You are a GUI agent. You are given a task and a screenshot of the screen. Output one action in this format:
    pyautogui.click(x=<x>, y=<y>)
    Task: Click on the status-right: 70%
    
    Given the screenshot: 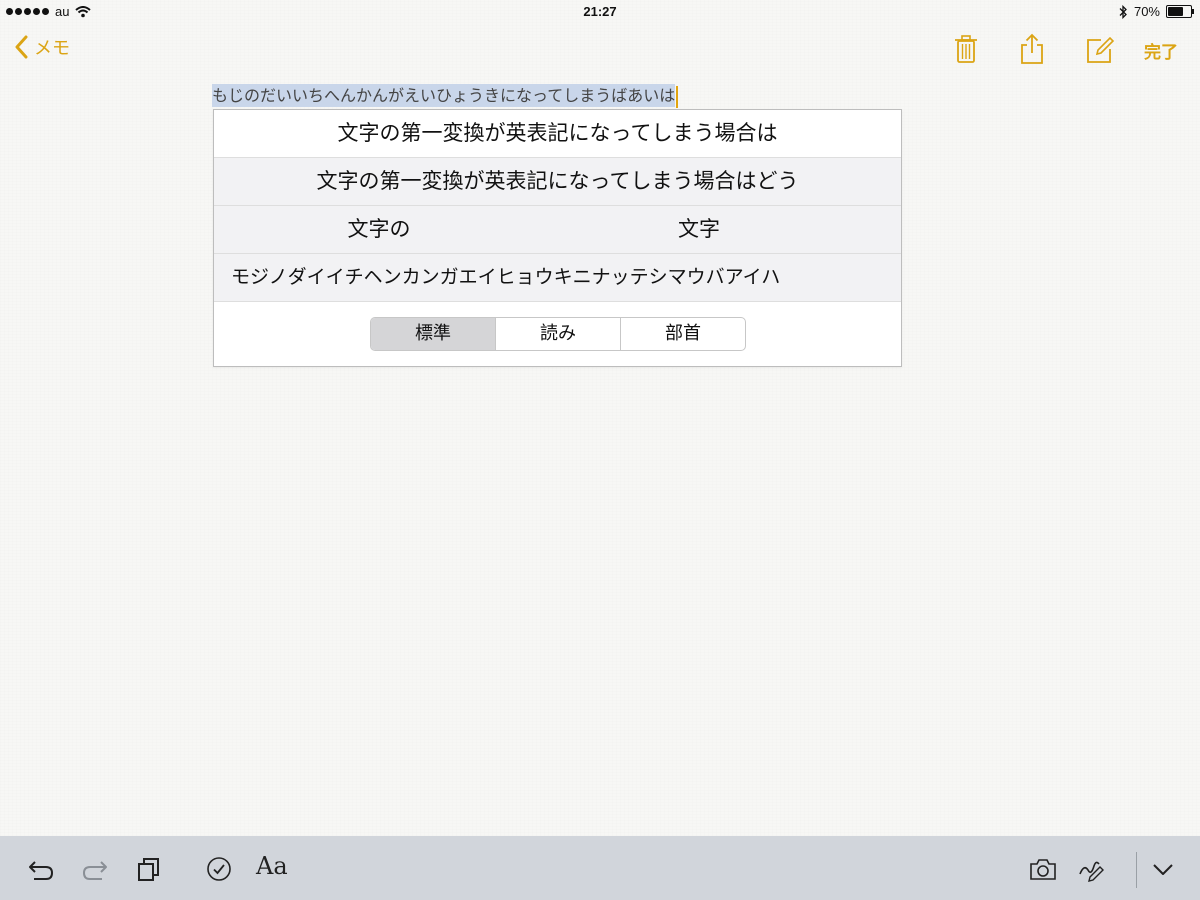 What is the action you would take?
    pyautogui.click(x=1156, y=11)
    